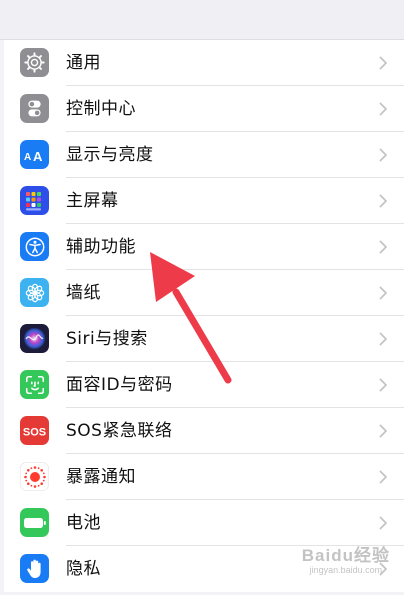 The width and height of the screenshot is (404, 595). I want to click on svg-text: SOS, so click(34, 432).